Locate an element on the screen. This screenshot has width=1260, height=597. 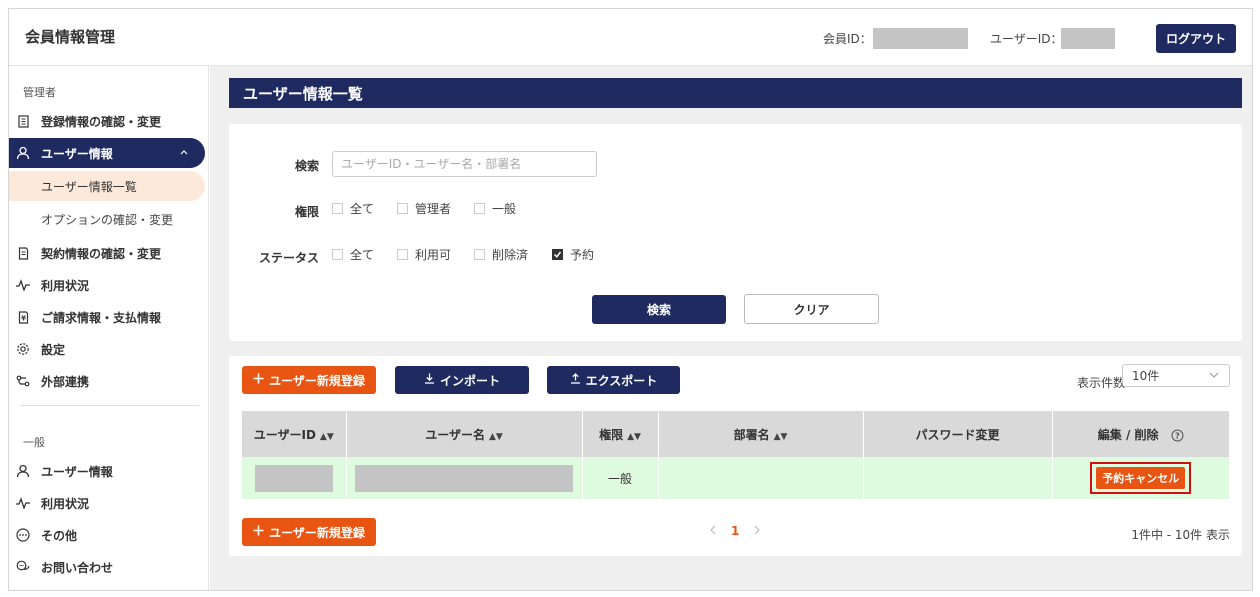
table-row: 一般 予約キャンセル is located at coordinates (735, 478).